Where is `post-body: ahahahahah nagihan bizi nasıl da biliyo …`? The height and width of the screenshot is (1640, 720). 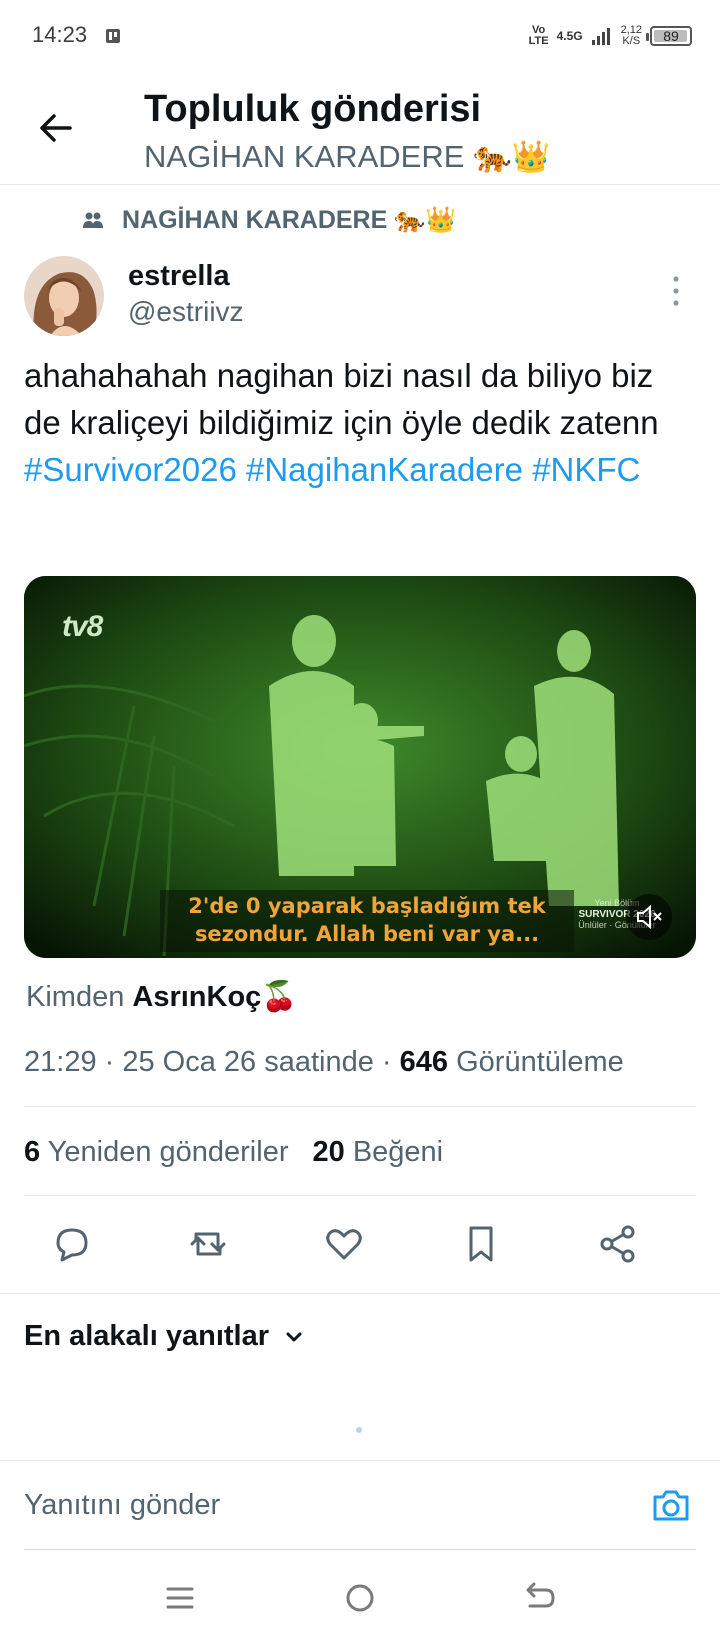 post-body: ahahahahah nagihan bizi nasıl da biliyo … is located at coordinates (341, 399).